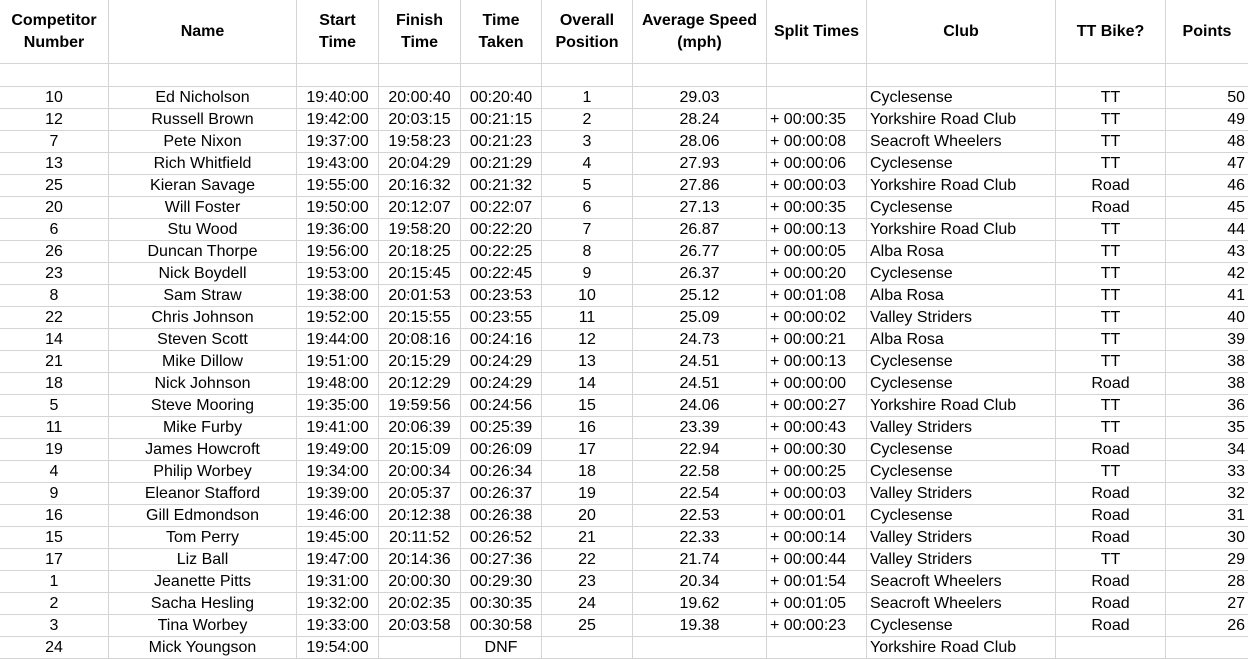  I want to click on finish-time-cell, so click(419, 647).